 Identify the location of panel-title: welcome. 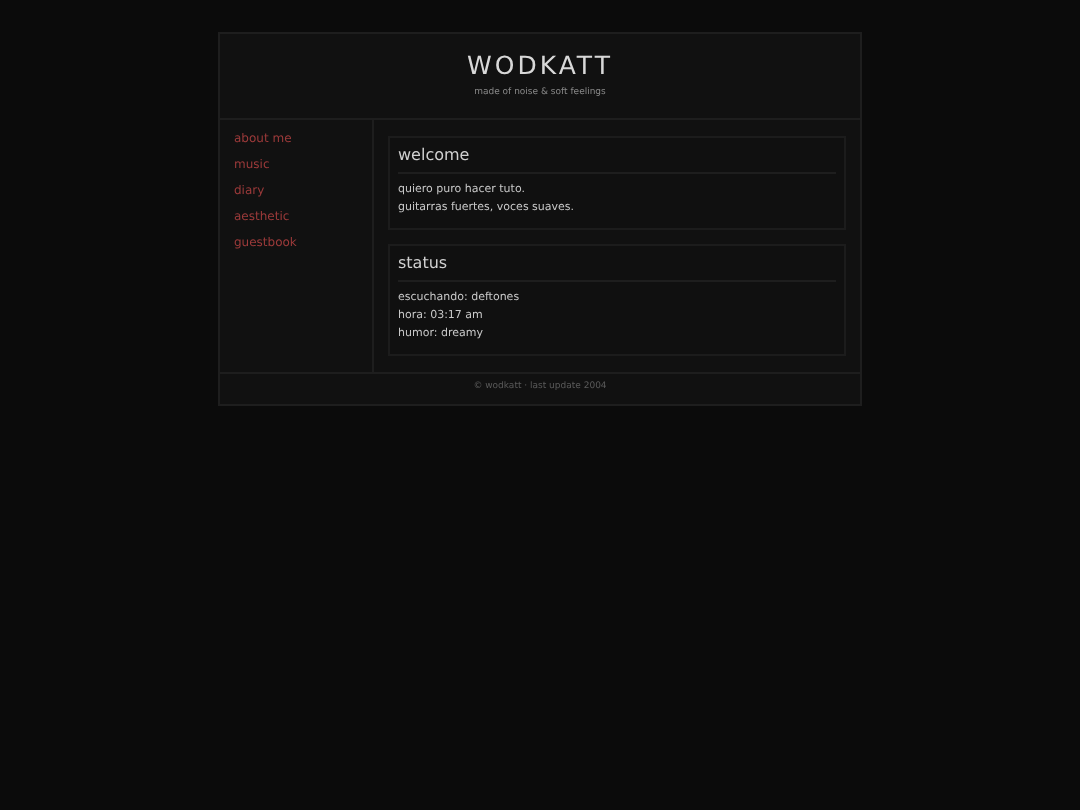
(617, 156).